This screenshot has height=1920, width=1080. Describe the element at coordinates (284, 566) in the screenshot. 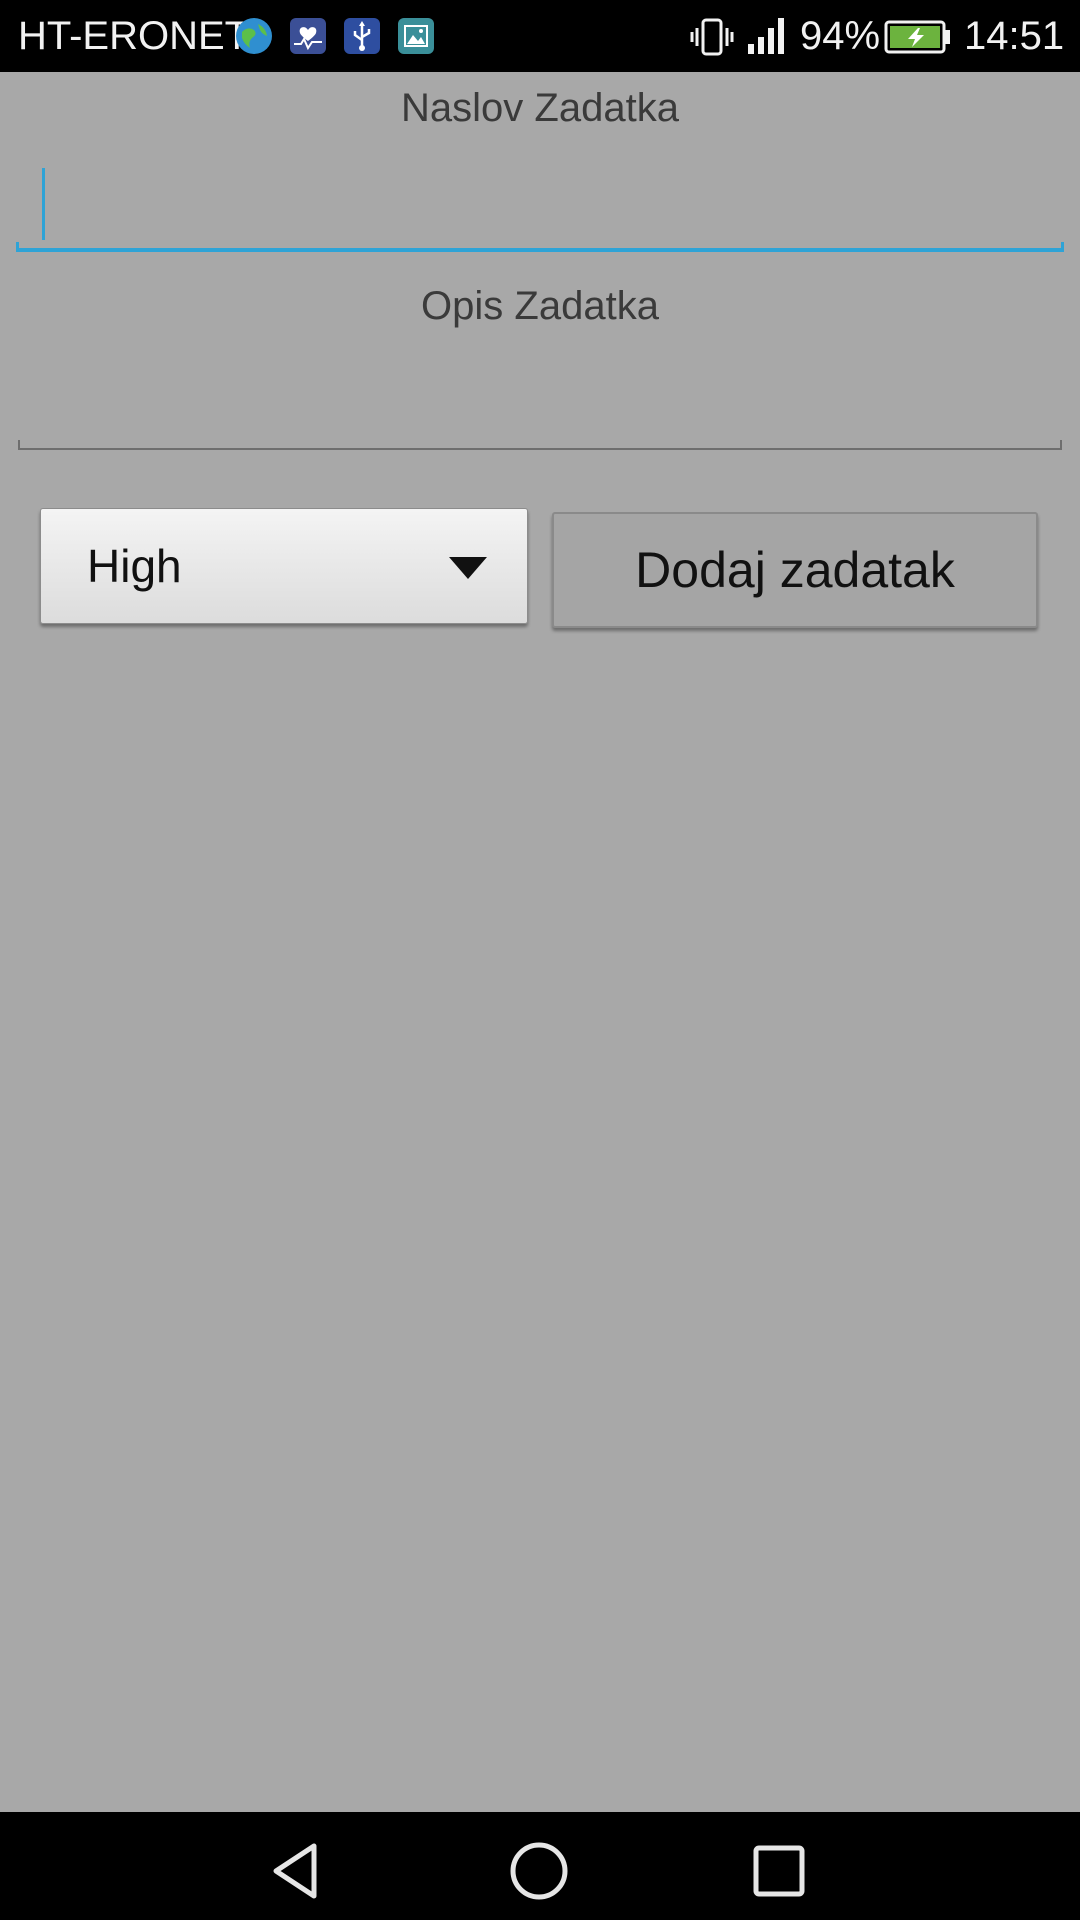

I see `priority-spinner: High` at that location.